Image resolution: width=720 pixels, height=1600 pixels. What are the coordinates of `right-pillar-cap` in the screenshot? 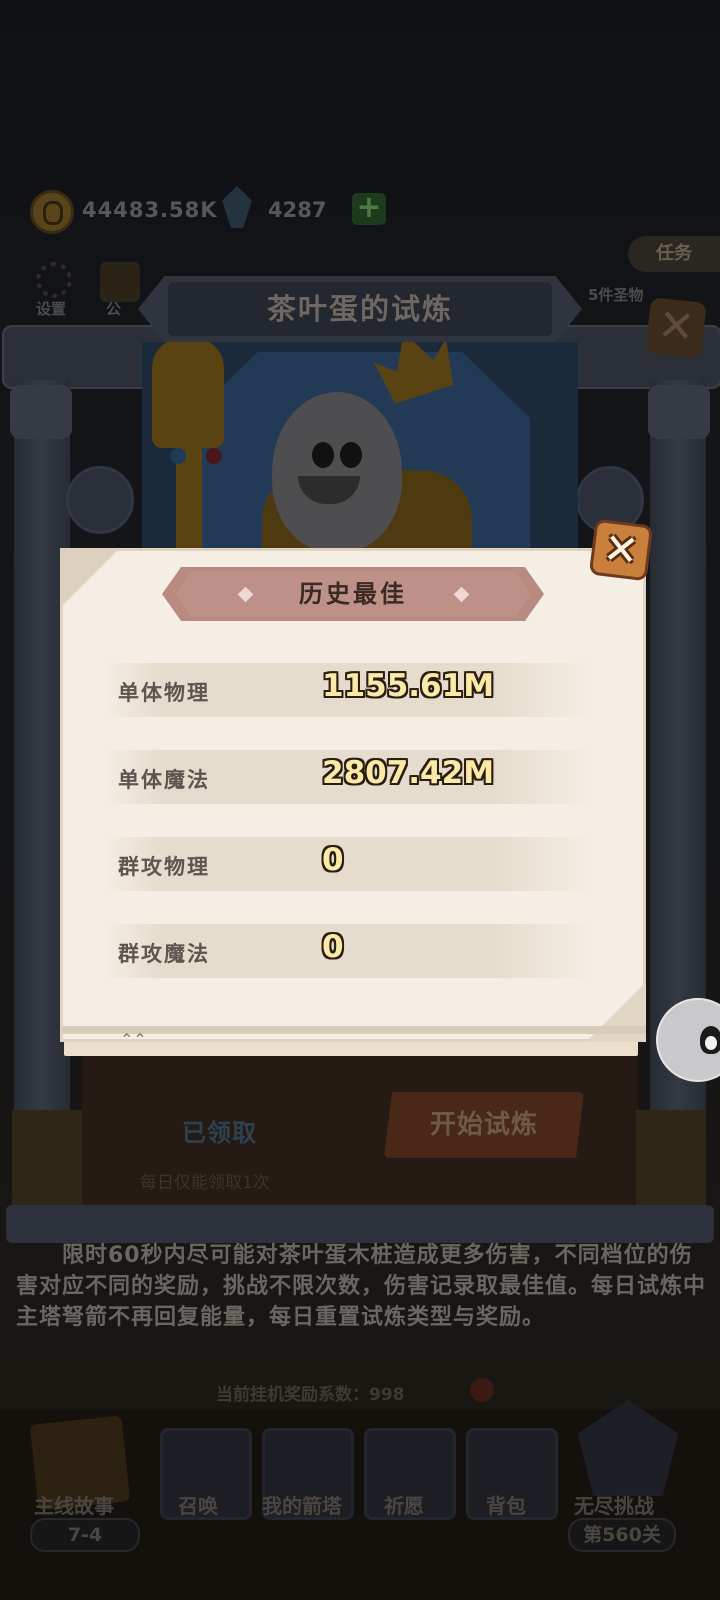 It's located at (679, 412).